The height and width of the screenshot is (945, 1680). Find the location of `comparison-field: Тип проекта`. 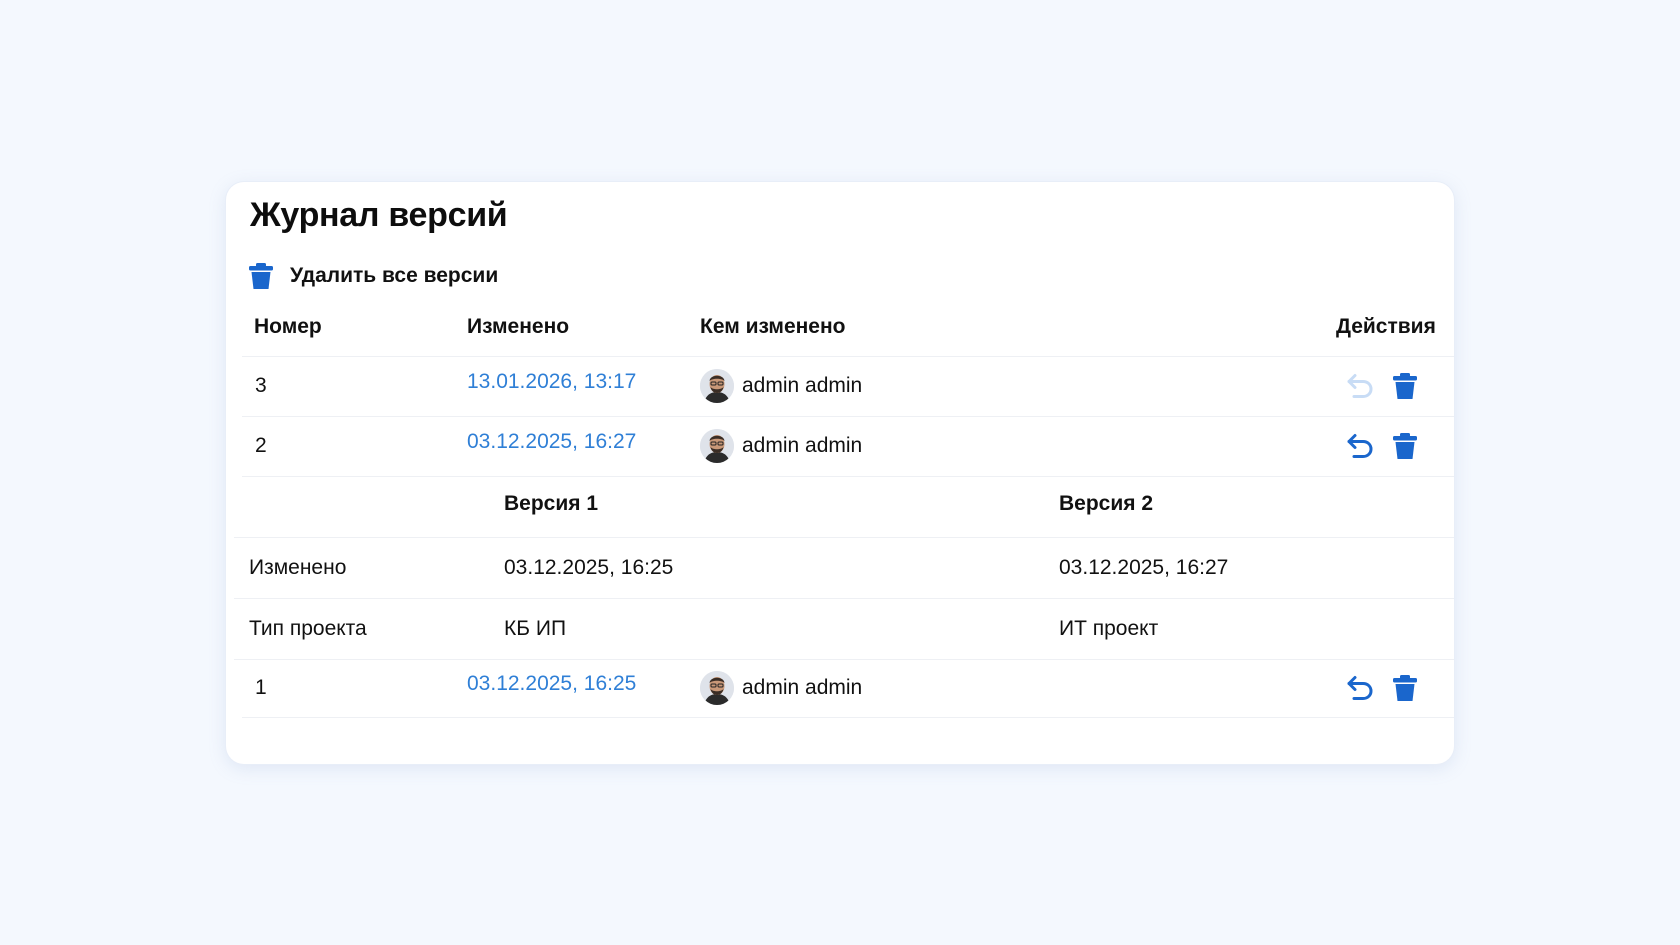

comparison-field: Тип проекта is located at coordinates (308, 628).